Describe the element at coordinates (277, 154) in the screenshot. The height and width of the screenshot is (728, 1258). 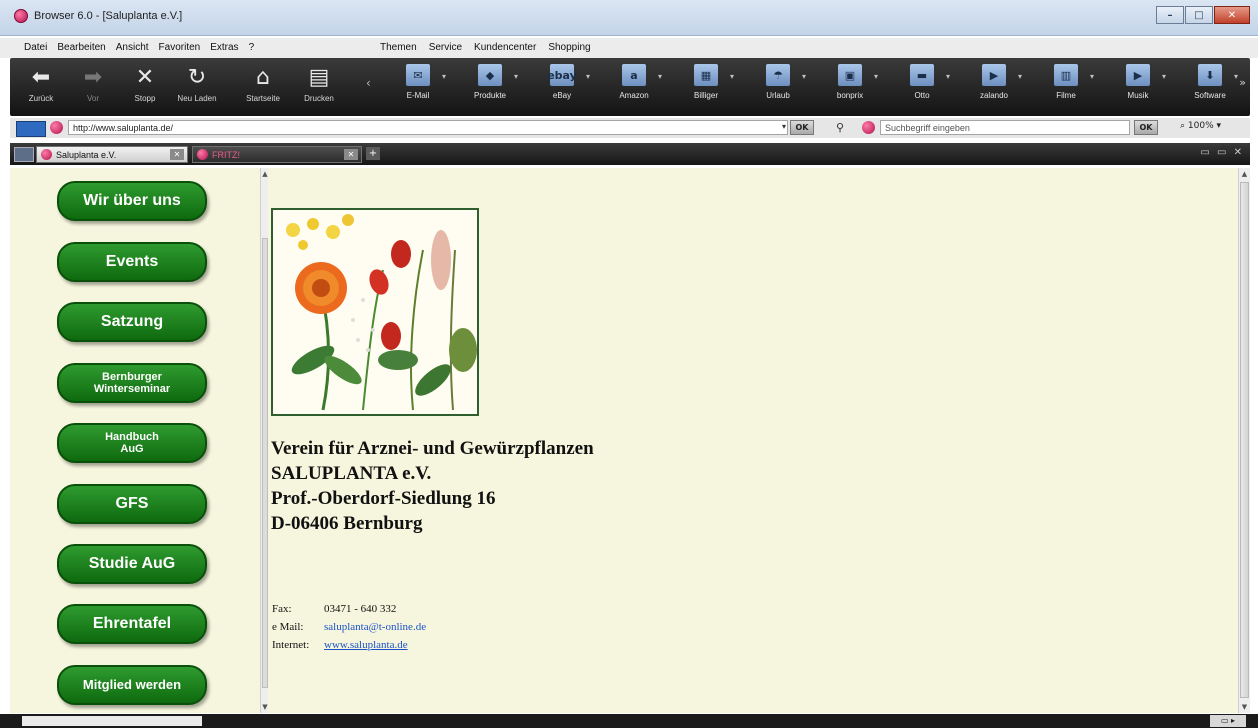
I see `tab-fritz: FRITZ! ✕` at that location.